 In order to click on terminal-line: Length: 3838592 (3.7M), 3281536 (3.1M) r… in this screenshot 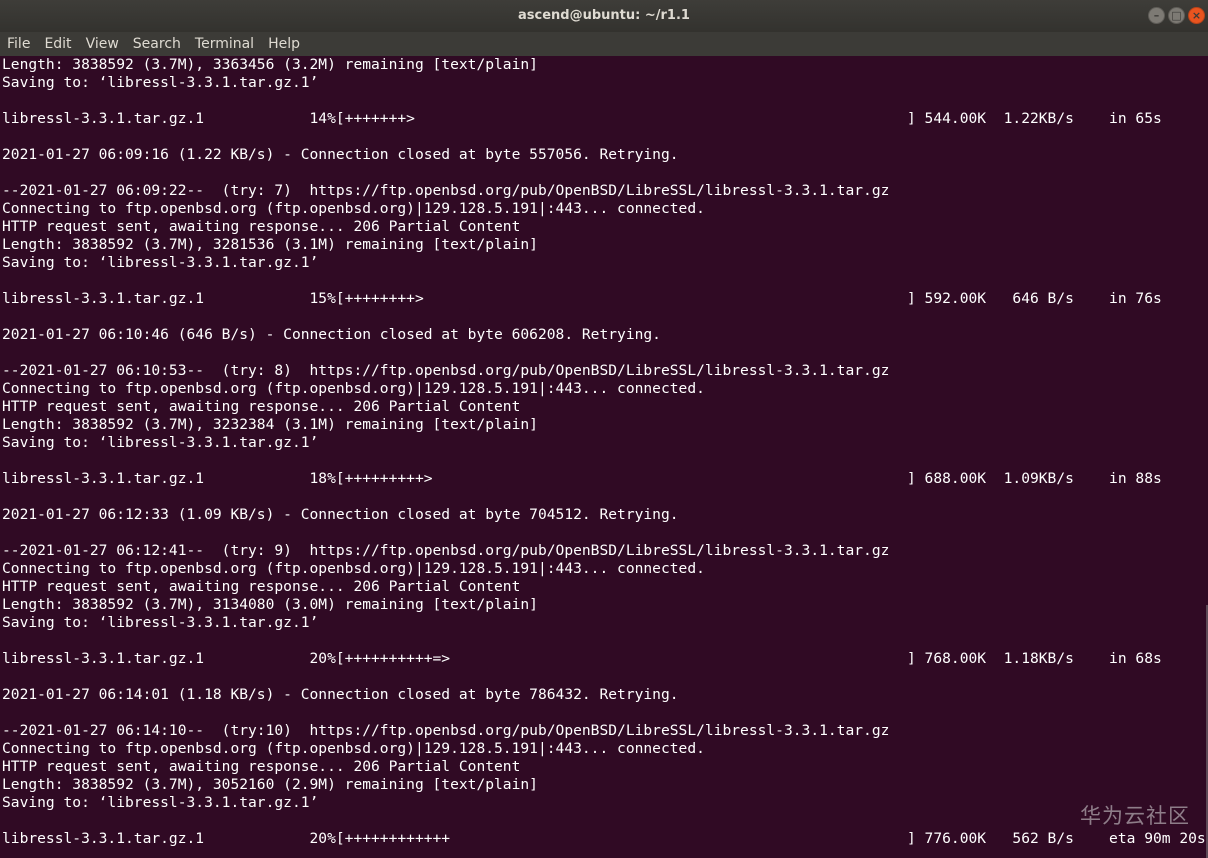, I will do `click(270, 244)`.